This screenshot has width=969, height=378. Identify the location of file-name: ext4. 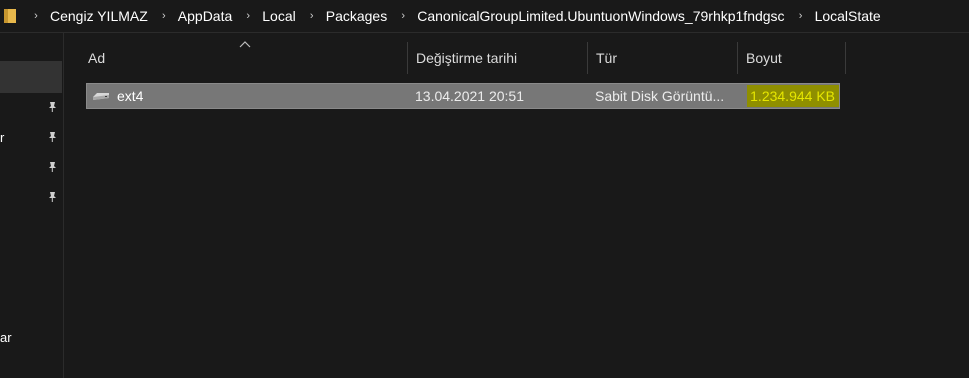
(130, 96).